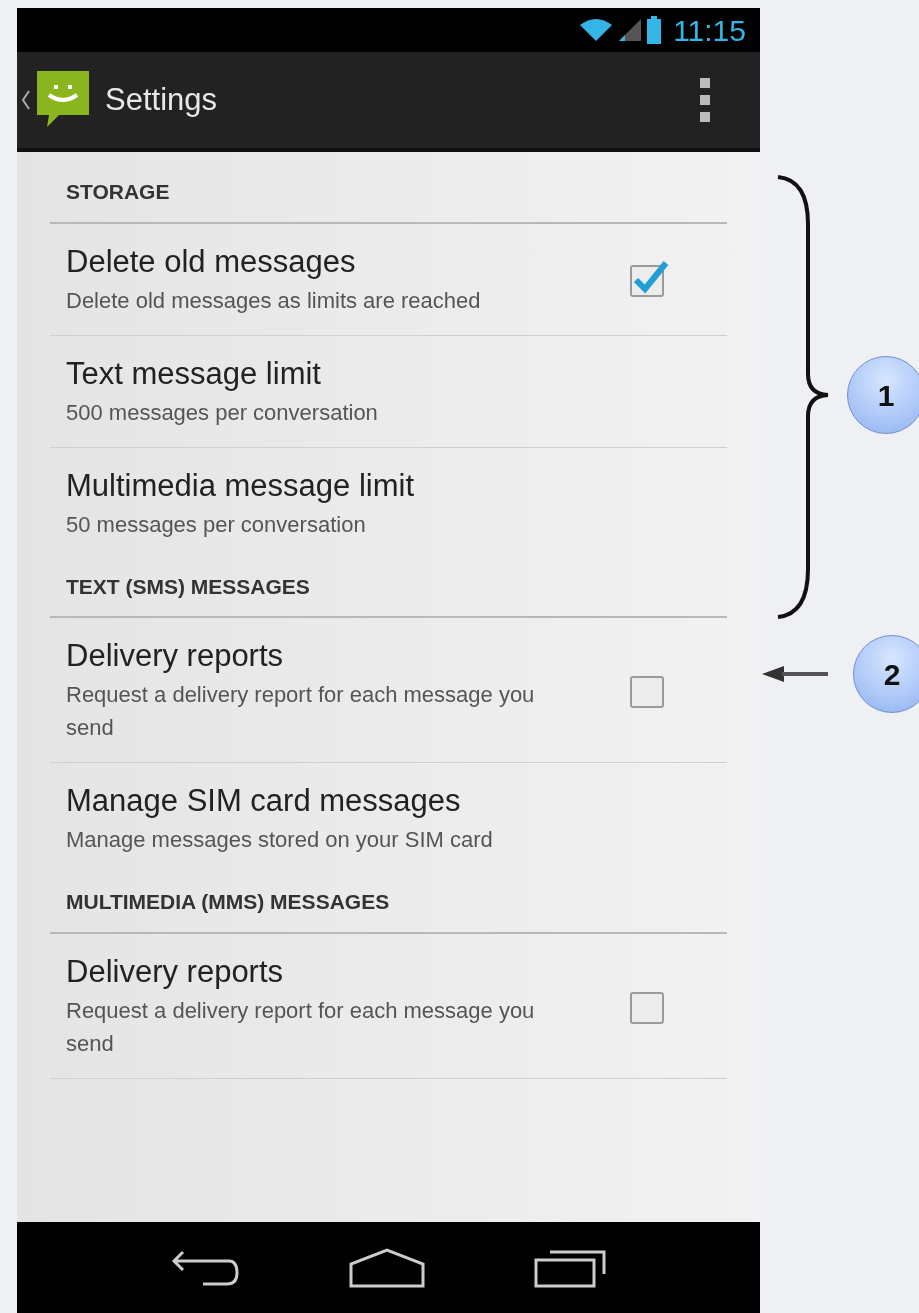  Describe the element at coordinates (211, 261) in the screenshot. I see `item-title: Delete old messages` at that location.